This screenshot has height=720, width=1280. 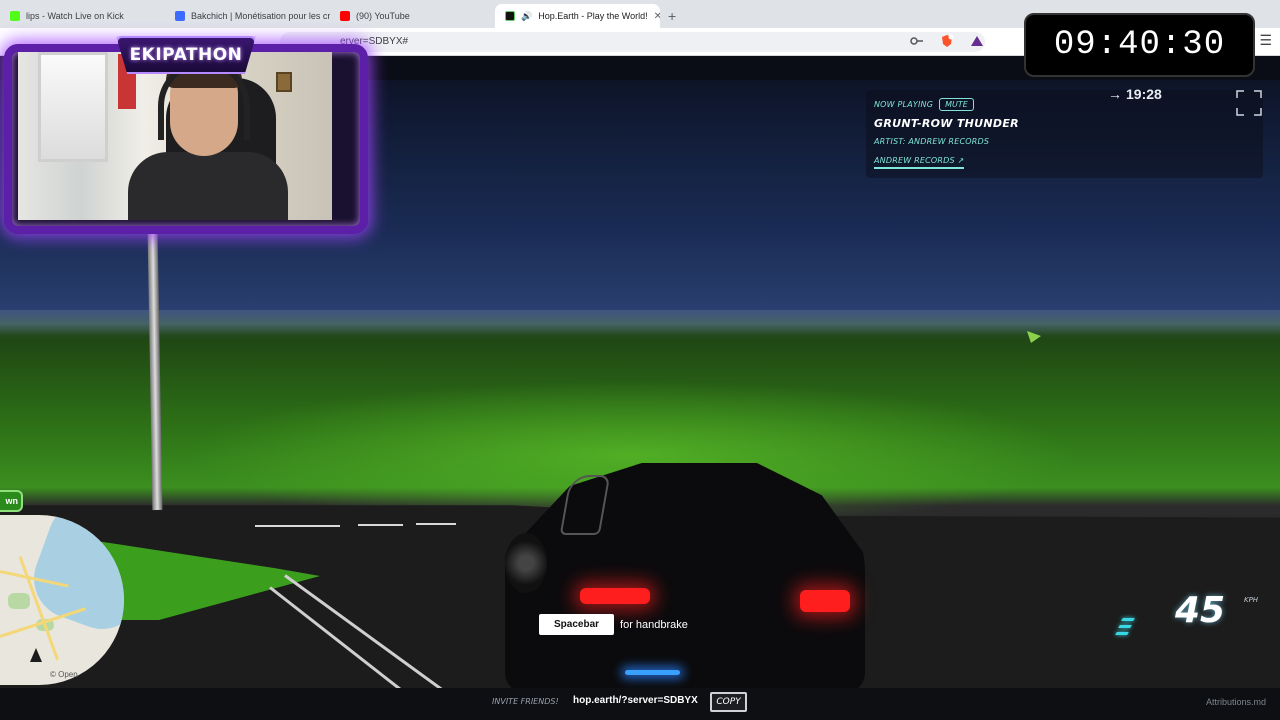 I want to click on ekipathon-logo-text: EKIPATHON, so click(x=186, y=55).